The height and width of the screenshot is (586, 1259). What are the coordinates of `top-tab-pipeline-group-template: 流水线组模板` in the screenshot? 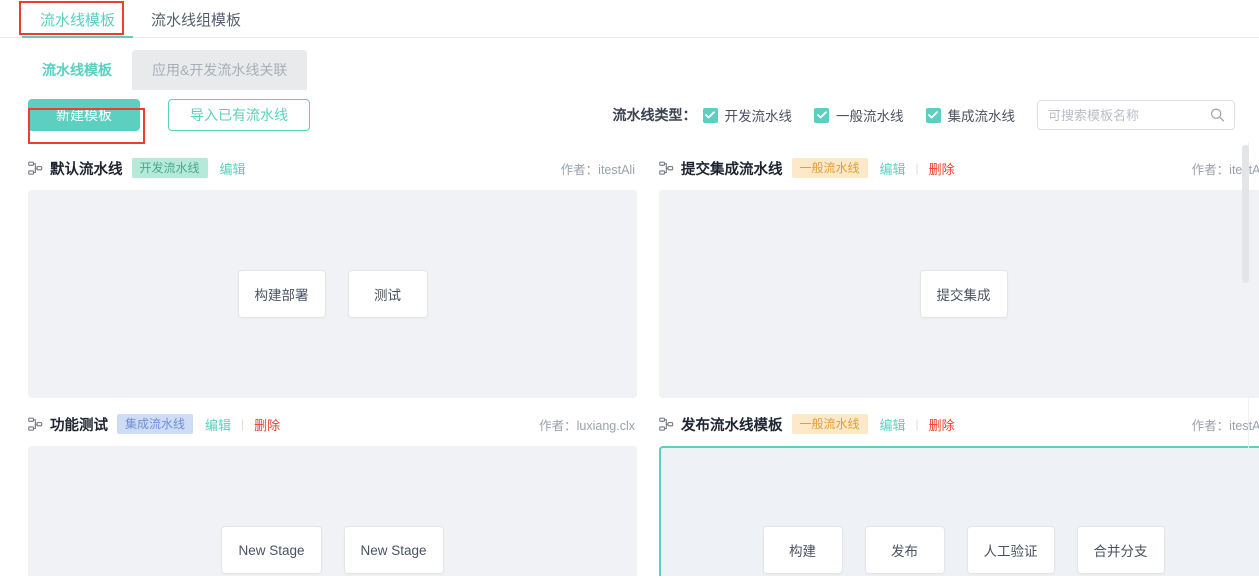 It's located at (196, 25).